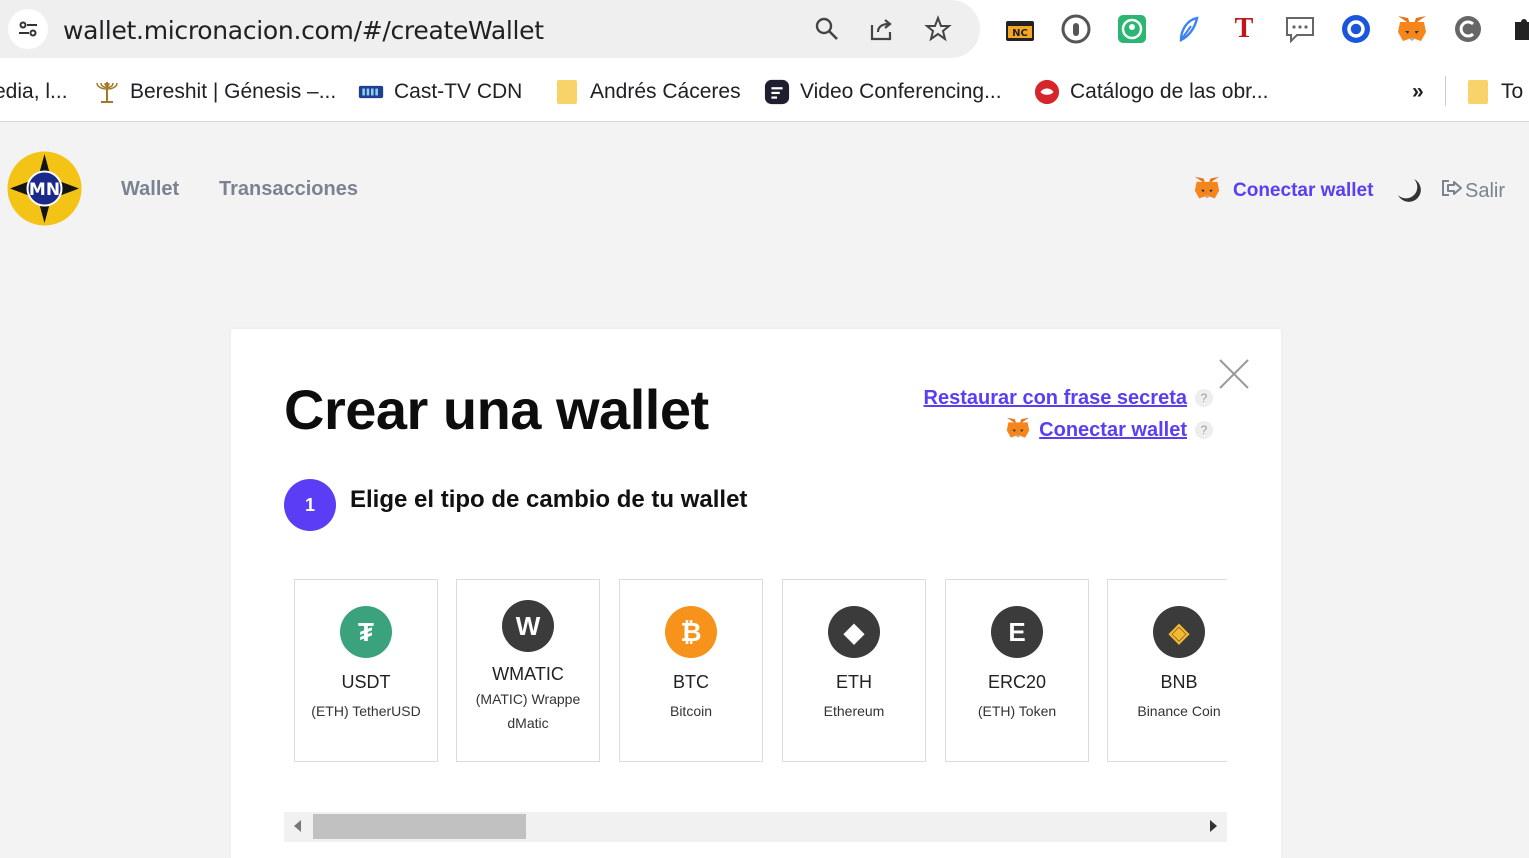  I want to click on wmatic-icon: W, so click(528, 626).